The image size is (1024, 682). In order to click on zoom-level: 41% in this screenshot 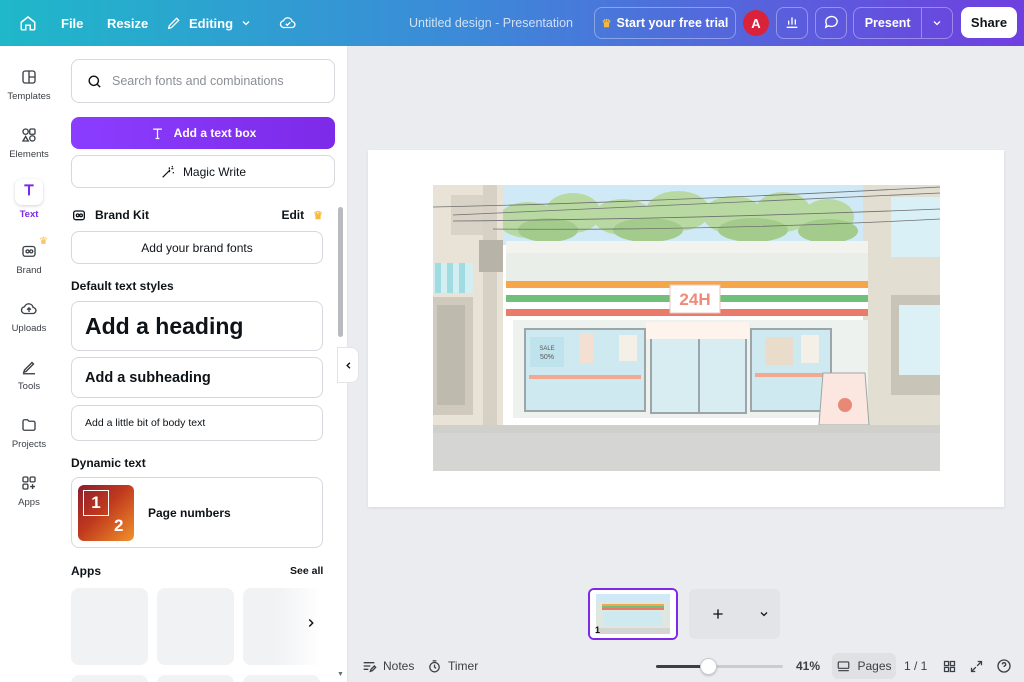, I will do `click(808, 666)`.